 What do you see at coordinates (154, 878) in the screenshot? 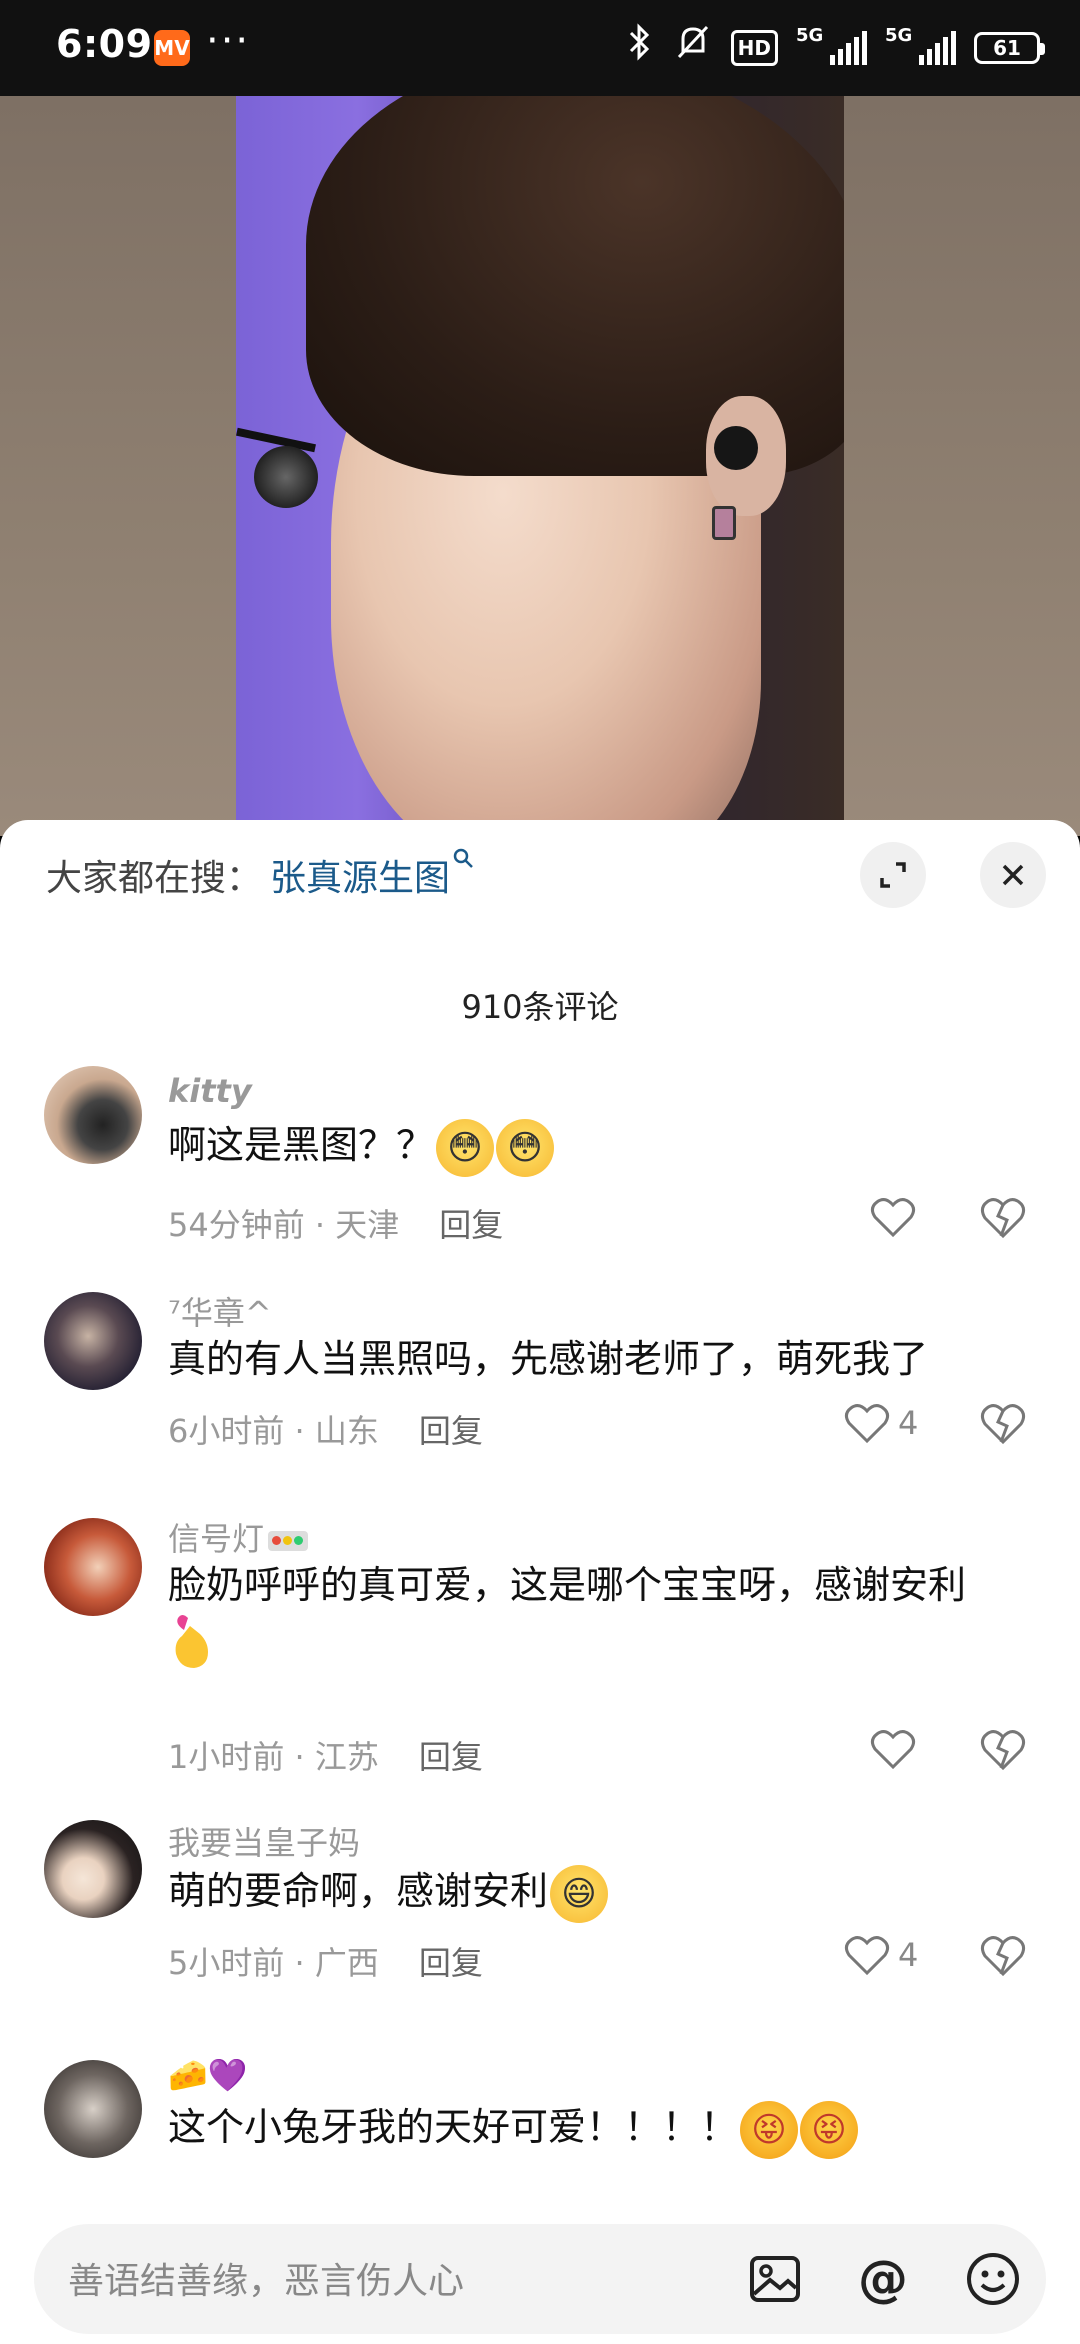
I see `trending-search-label: 大家都在搜：` at bounding box center [154, 878].